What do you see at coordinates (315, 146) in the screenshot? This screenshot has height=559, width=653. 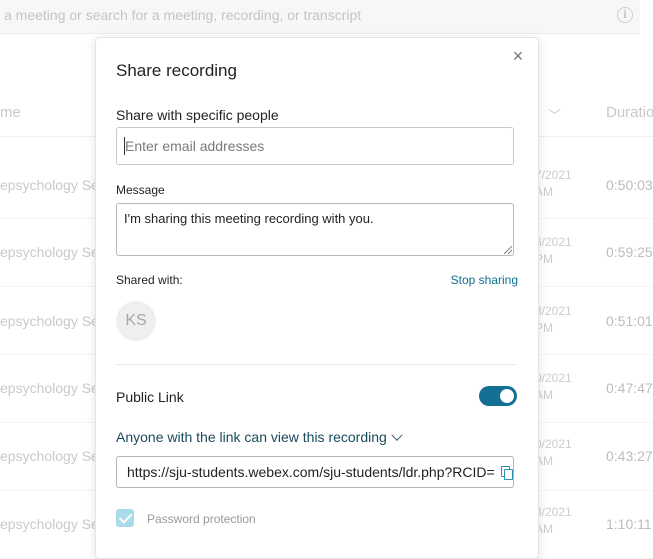 I see `email-input` at bounding box center [315, 146].